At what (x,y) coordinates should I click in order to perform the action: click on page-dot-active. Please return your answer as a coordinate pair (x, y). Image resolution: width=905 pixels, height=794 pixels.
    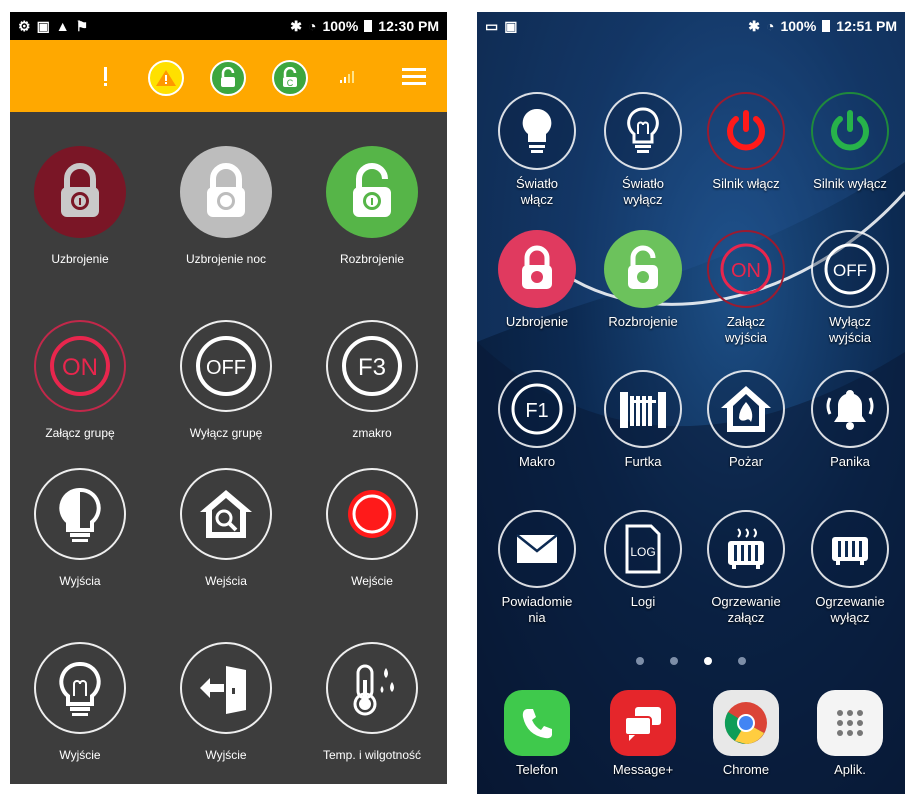
    Looking at the image, I should click on (708, 661).